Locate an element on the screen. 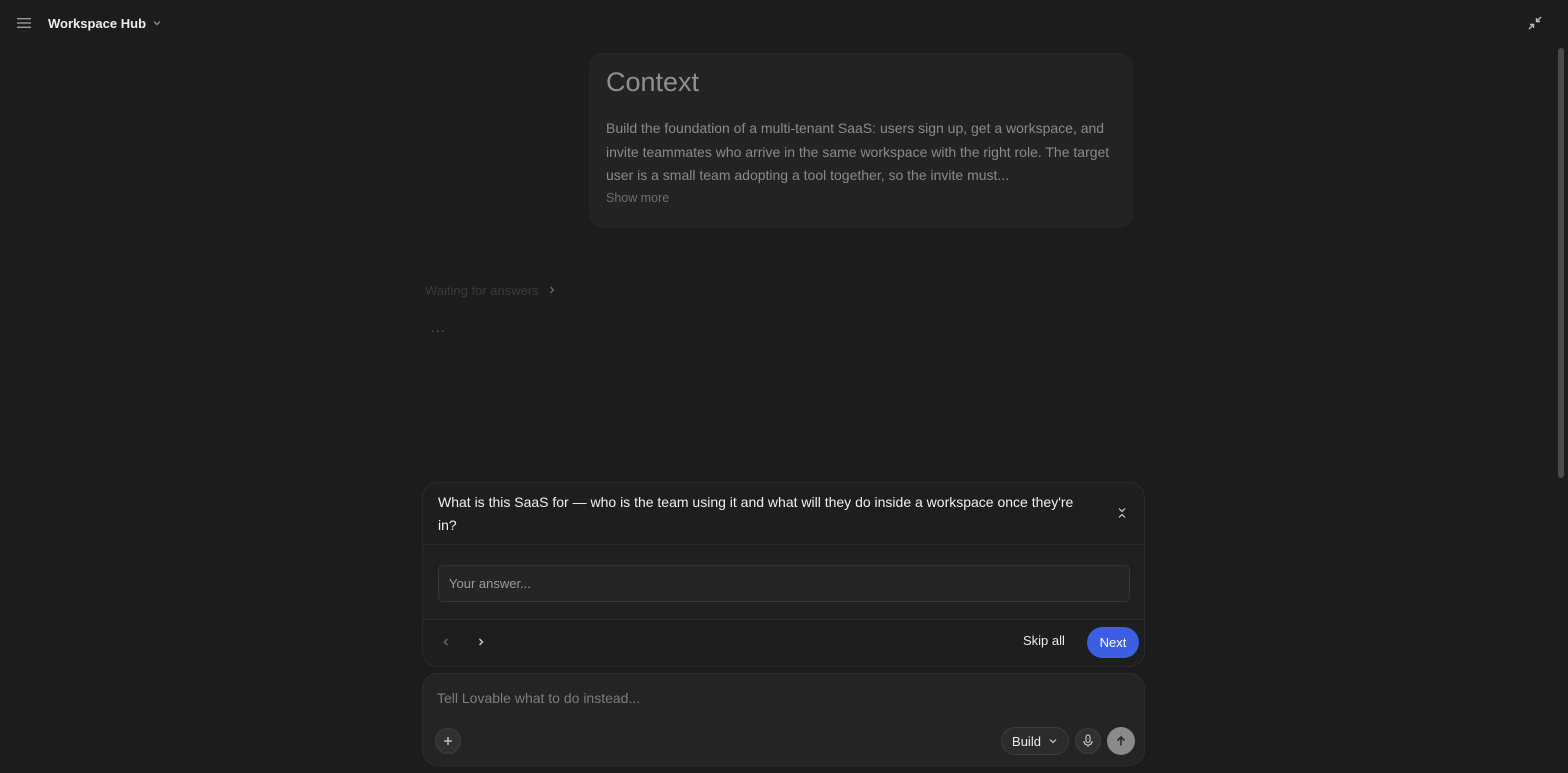 The width and height of the screenshot is (1568, 773). chevrons-collapse-icon is located at coordinates (1122, 513).